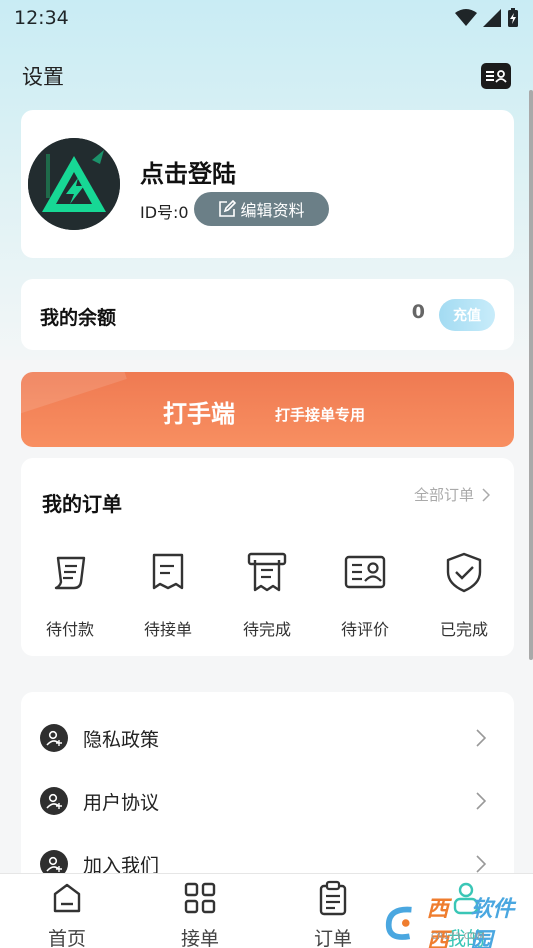 The width and height of the screenshot is (533, 948). I want to click on order-label: 待评价, so click(364, 629).